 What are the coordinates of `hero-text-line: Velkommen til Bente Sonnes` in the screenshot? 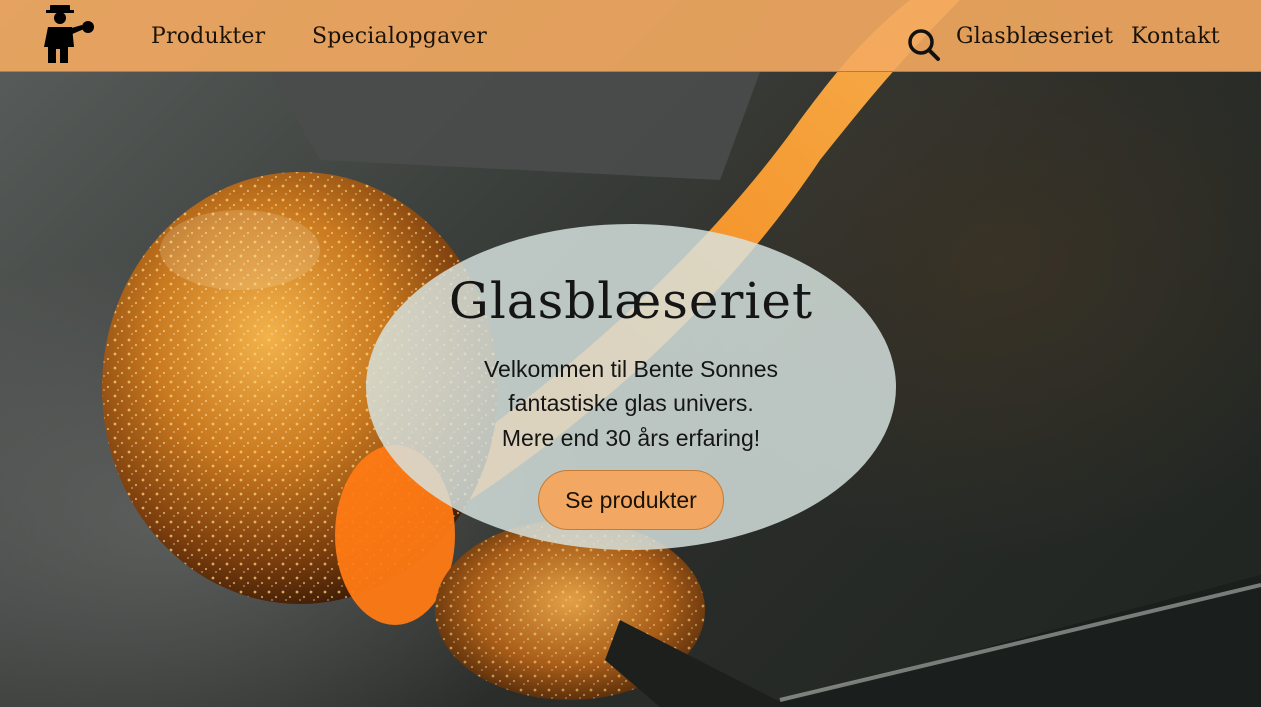 It's located at (631, 369).